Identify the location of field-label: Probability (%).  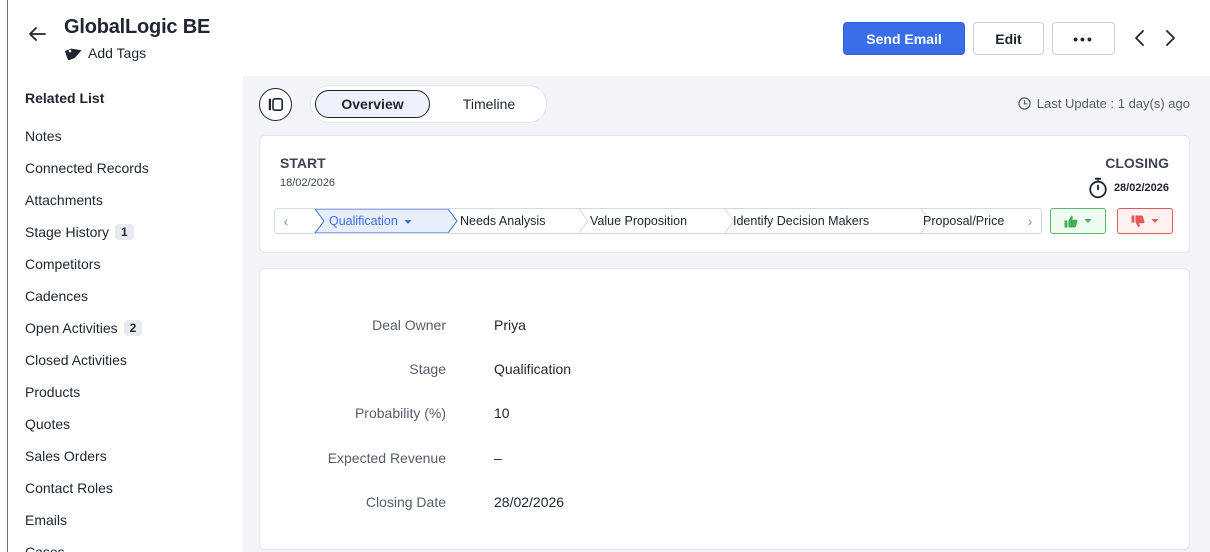
(400, 413).